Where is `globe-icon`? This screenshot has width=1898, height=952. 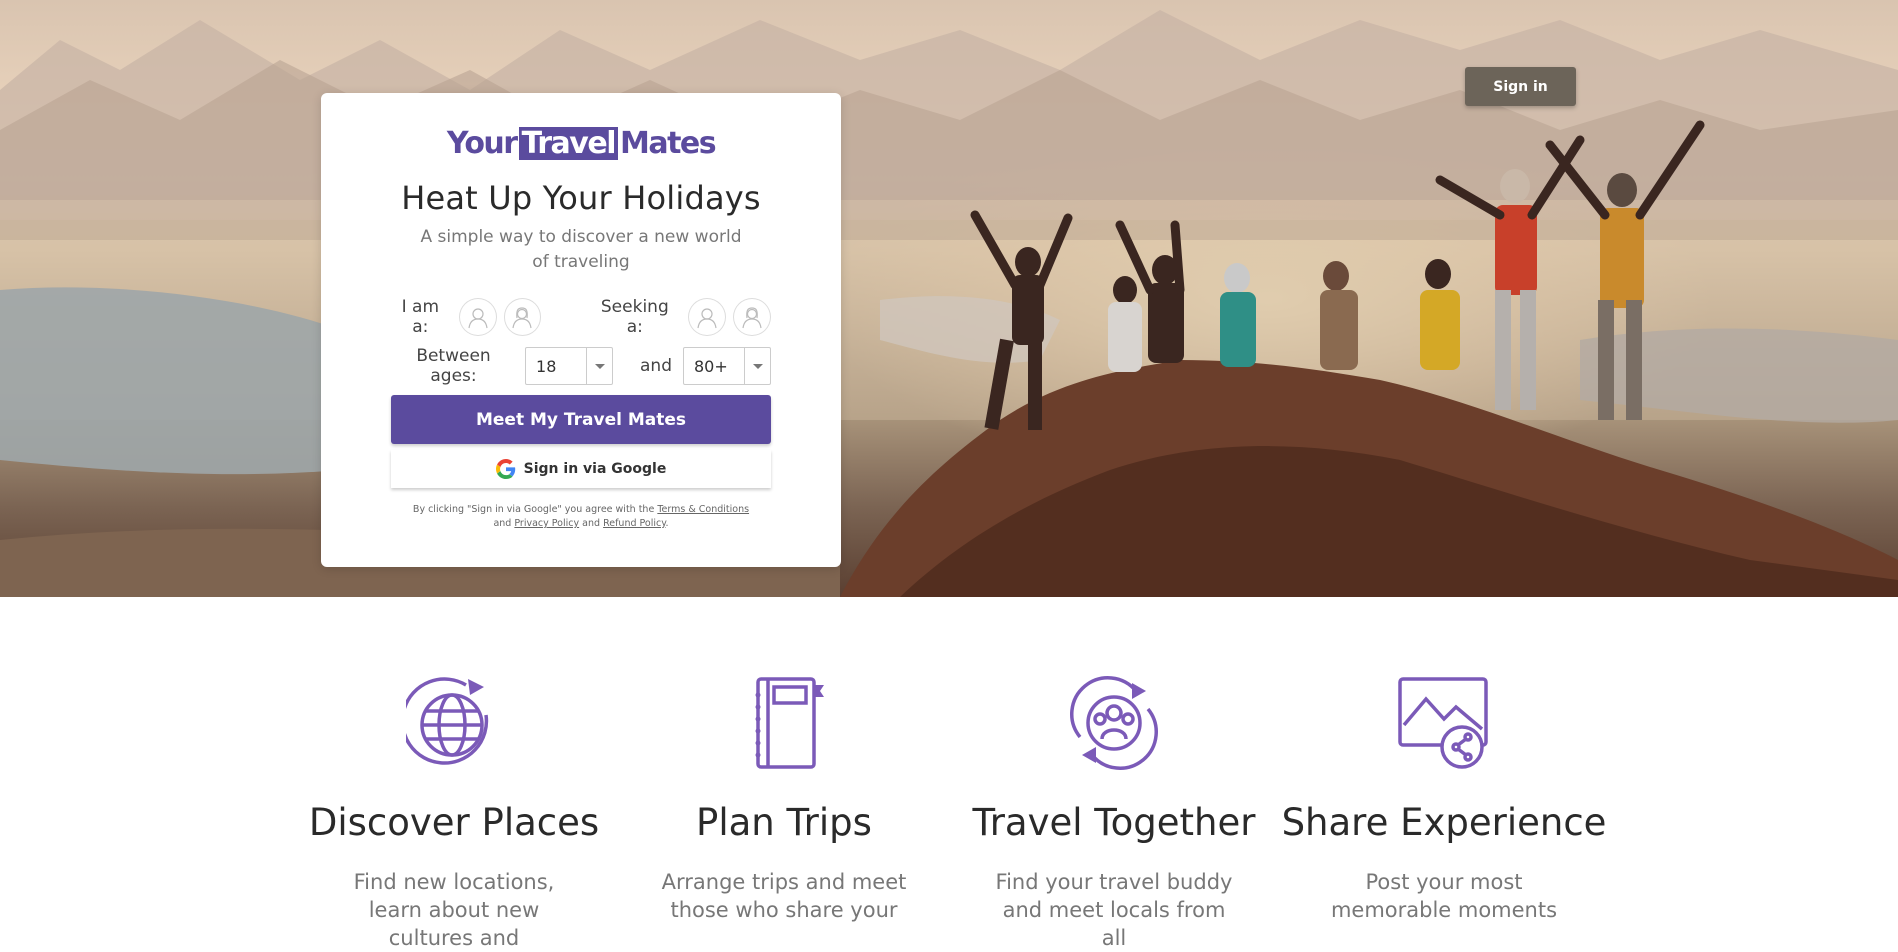 globe-icon is located at coordinates (447, 721).